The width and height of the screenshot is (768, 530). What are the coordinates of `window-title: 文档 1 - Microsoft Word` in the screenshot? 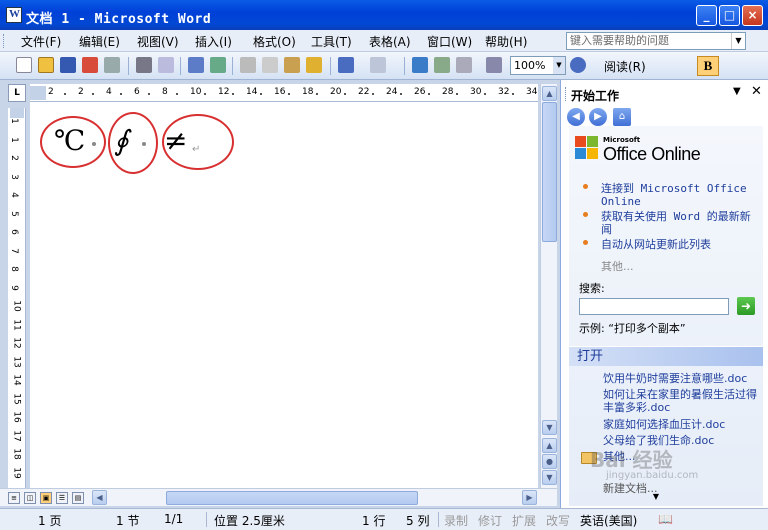 It's located at (119, 19).